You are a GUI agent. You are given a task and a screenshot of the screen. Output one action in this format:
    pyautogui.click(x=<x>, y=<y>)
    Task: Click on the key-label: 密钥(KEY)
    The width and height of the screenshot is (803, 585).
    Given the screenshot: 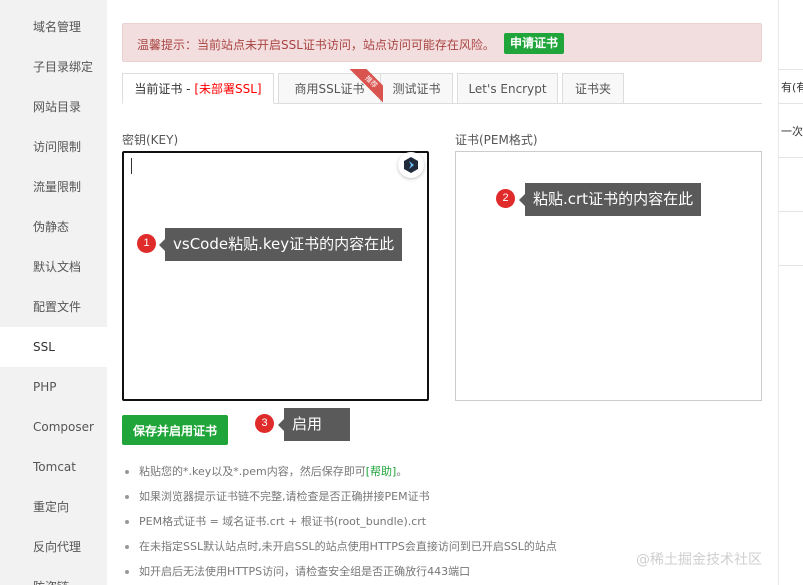 What is the action you would take?
    pyautogui.click(x=150, y=140)
    